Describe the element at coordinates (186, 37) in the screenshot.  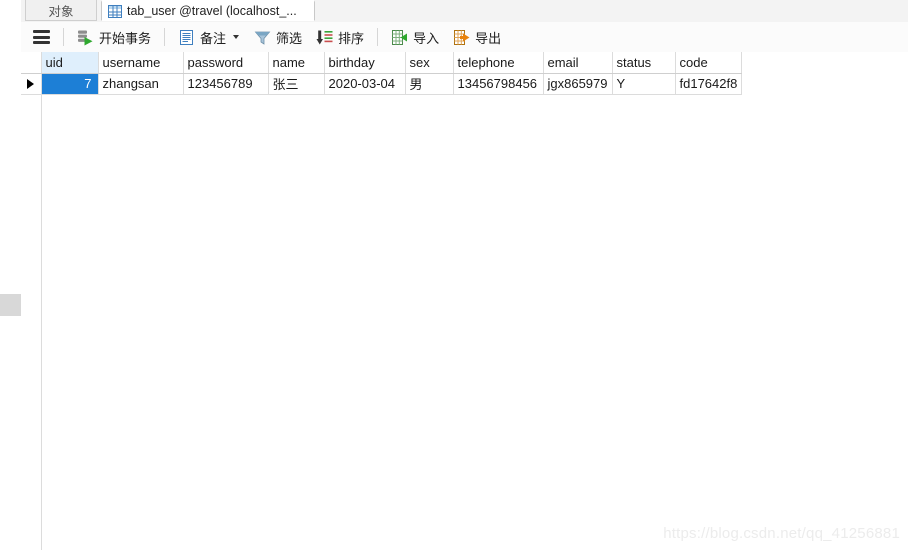
I see `note-document-icon` at that location.